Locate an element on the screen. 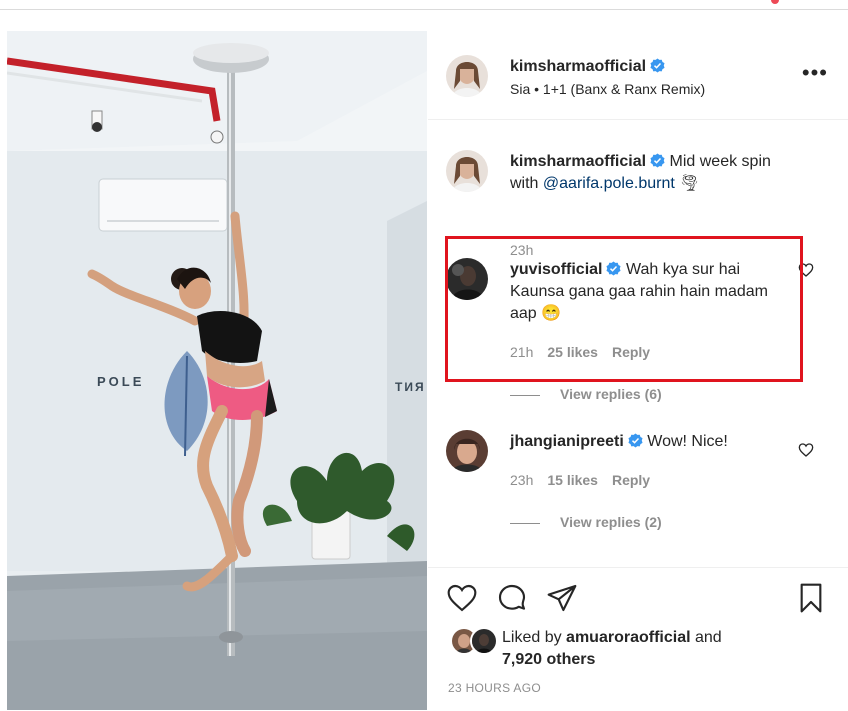 The image size is (848, 711). comment-likes: 15 likes is located at coordinates (572, 480).